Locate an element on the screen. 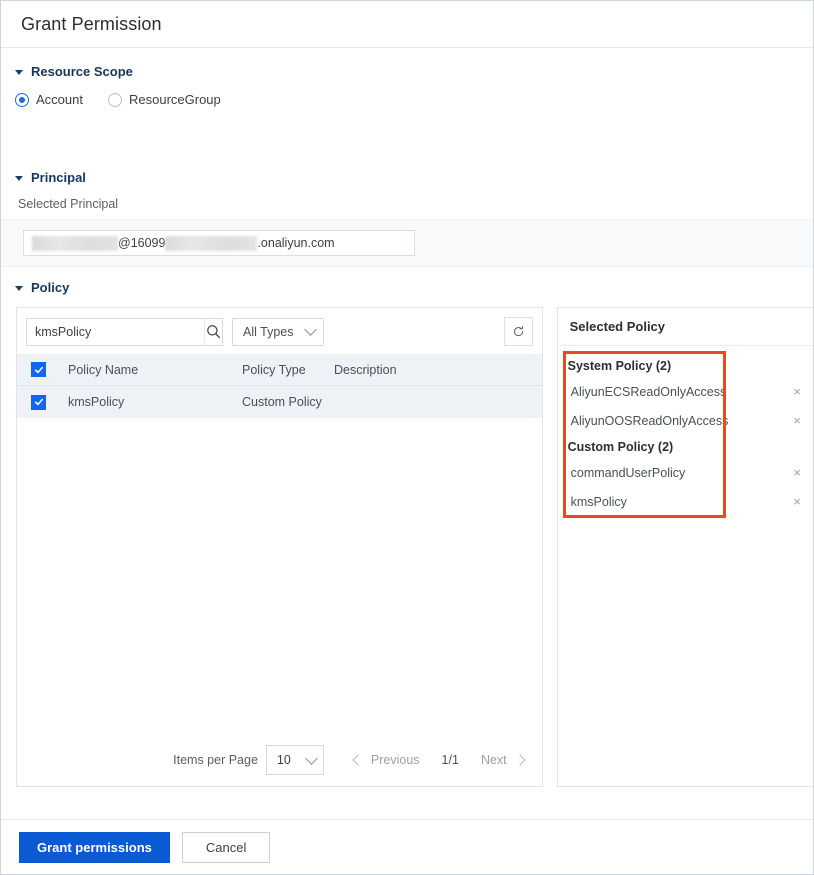 The image size is (814, 875). radio-resourcegroup-indicator is located at coordinates (114, 99).